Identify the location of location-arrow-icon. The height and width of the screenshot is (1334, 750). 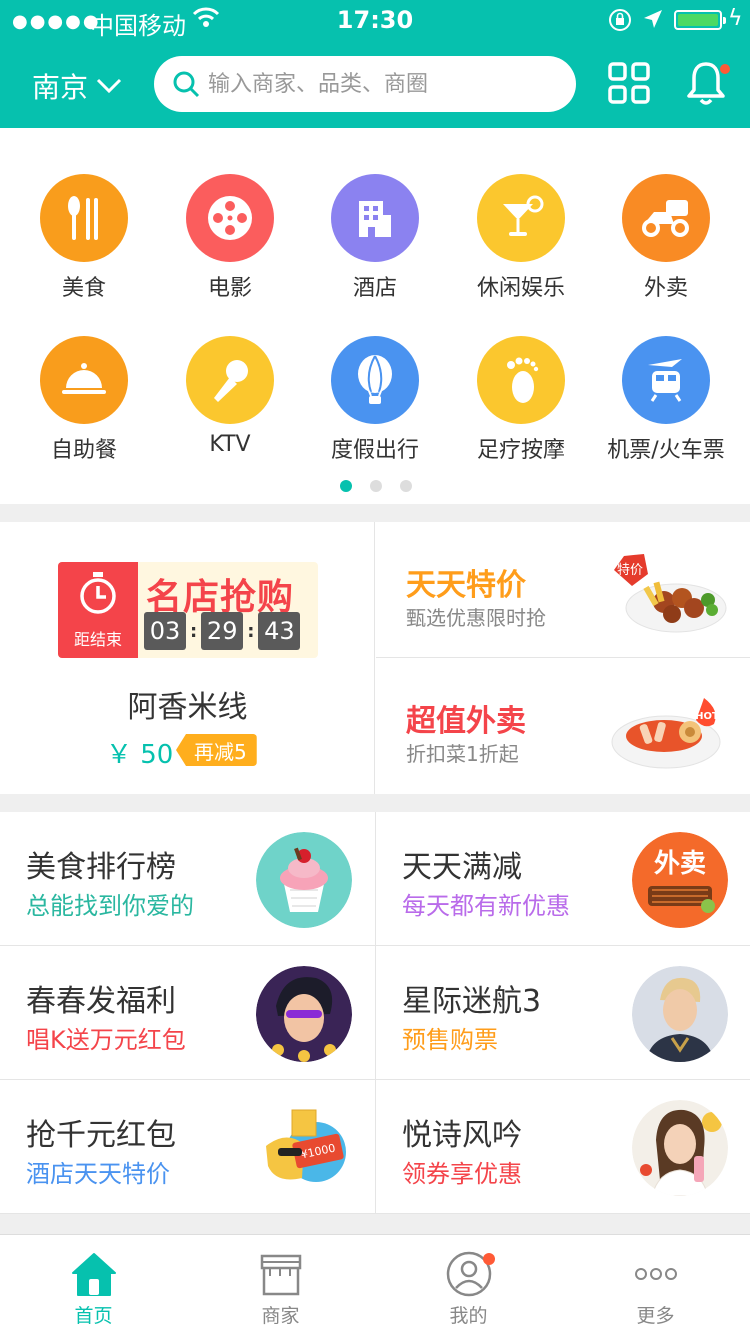
(653, 22).